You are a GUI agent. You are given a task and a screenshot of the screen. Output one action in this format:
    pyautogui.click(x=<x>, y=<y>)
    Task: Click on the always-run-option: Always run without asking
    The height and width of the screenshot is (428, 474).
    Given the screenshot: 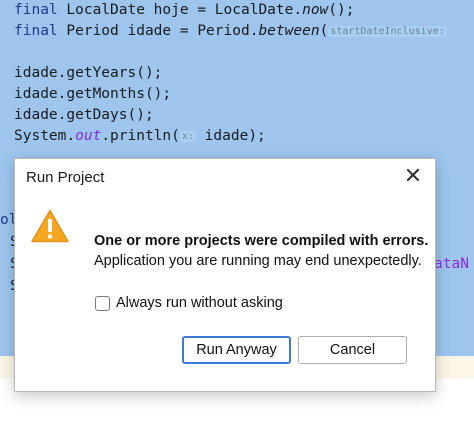 What is the action you would take?
    pyautogui.click(x=189, y=303)
    